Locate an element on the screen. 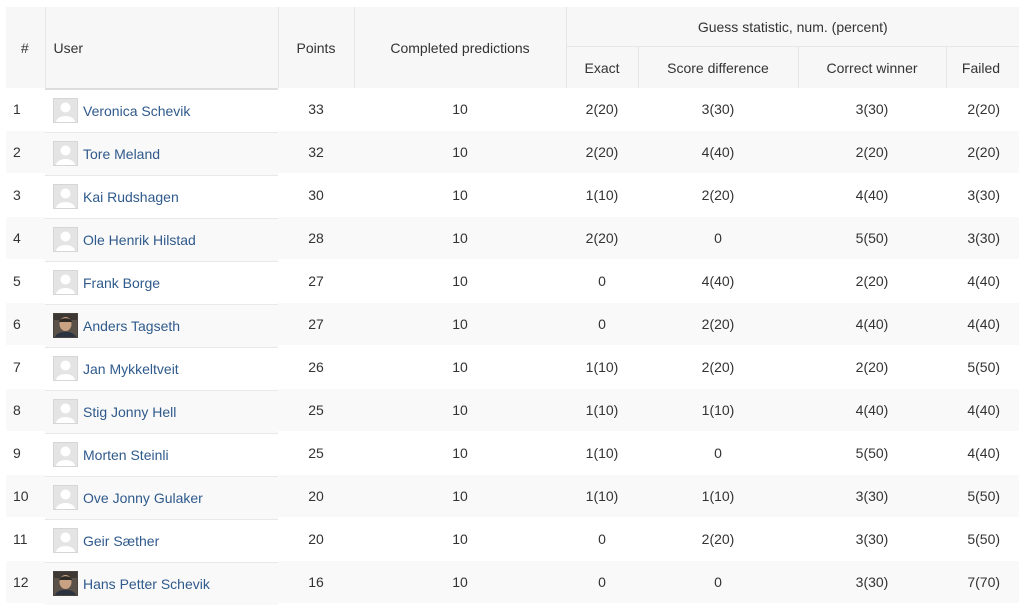  user-info: Tore Meland is located at coordinates (165, 153).